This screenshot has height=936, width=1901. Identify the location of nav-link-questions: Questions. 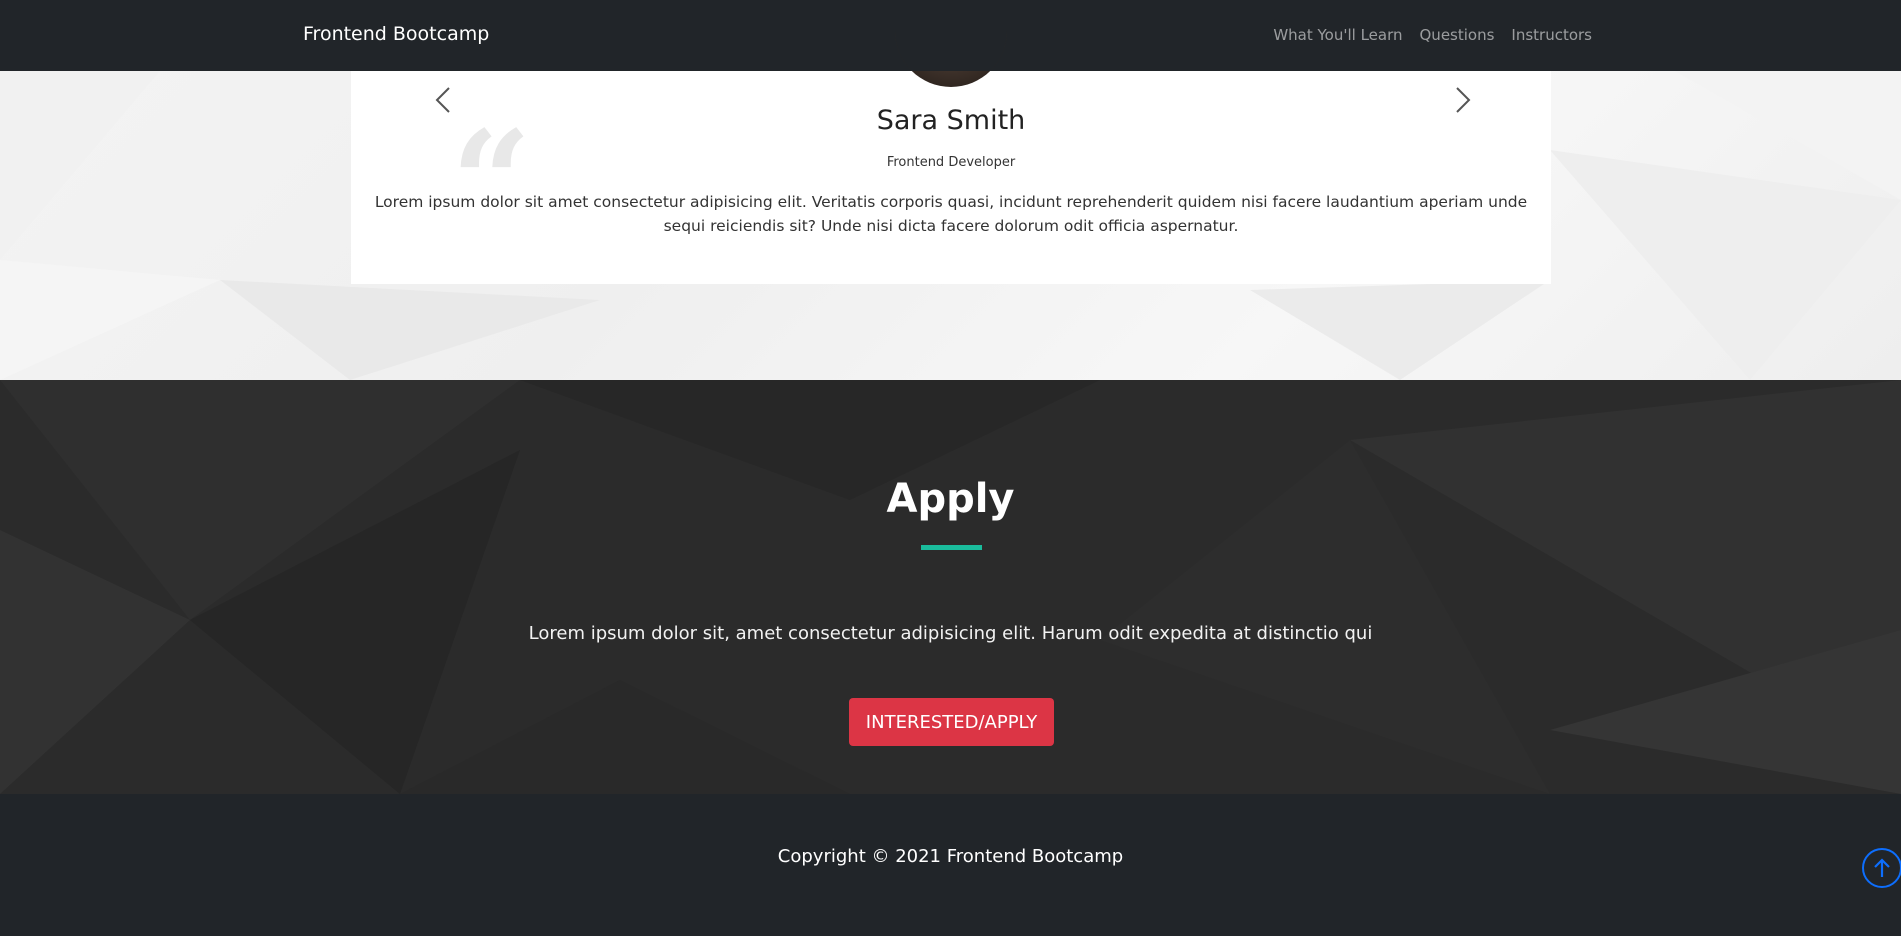
(1457, 35).